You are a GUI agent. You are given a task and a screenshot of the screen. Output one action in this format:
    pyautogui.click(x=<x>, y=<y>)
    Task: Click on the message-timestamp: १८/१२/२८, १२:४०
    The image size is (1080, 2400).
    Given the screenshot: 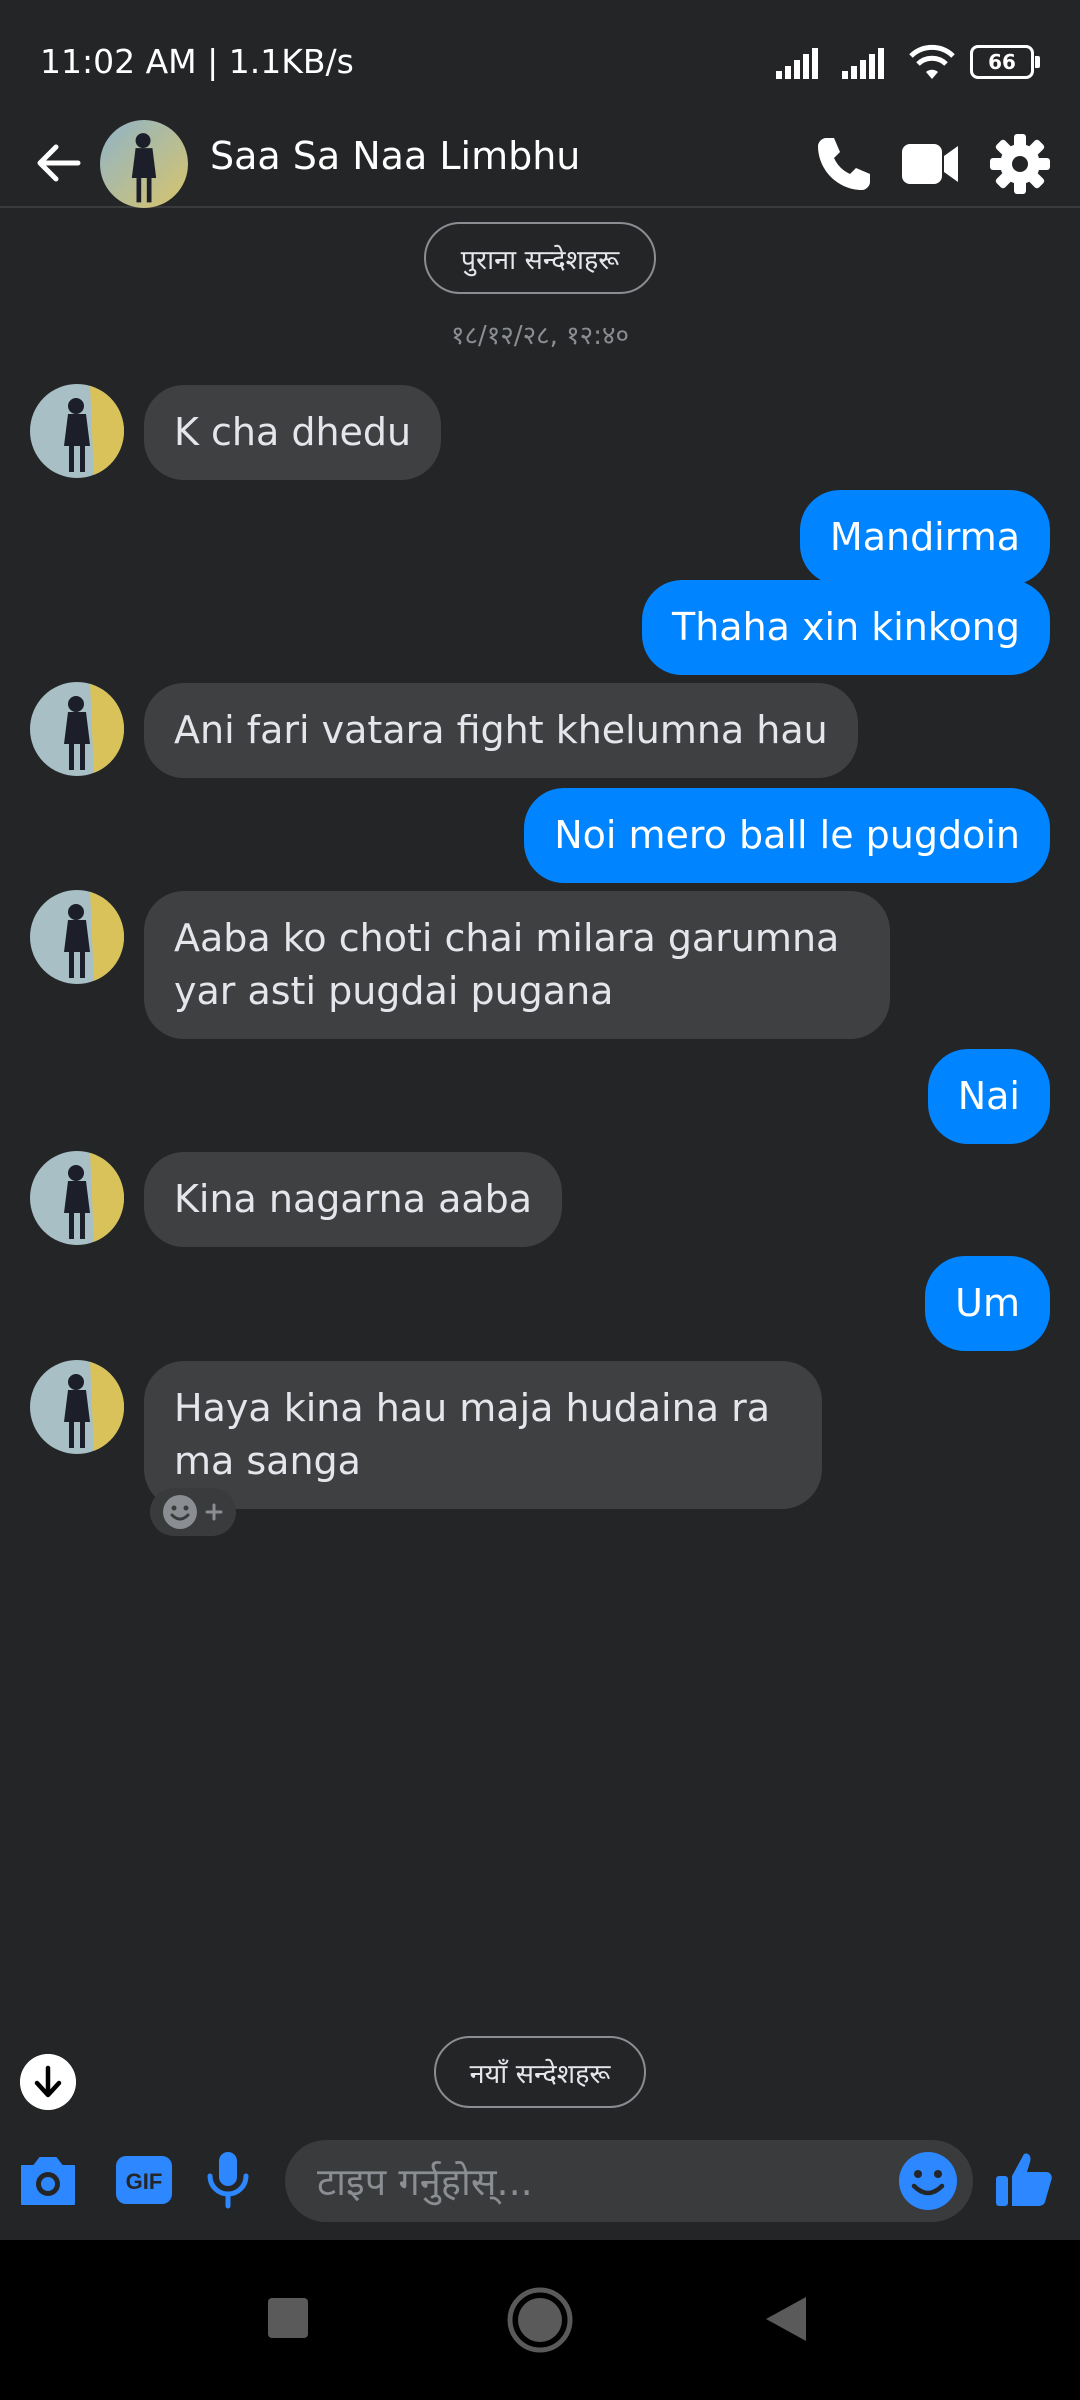 What is the action you would take?
    pyautogui.click(x=539, y=336)
    